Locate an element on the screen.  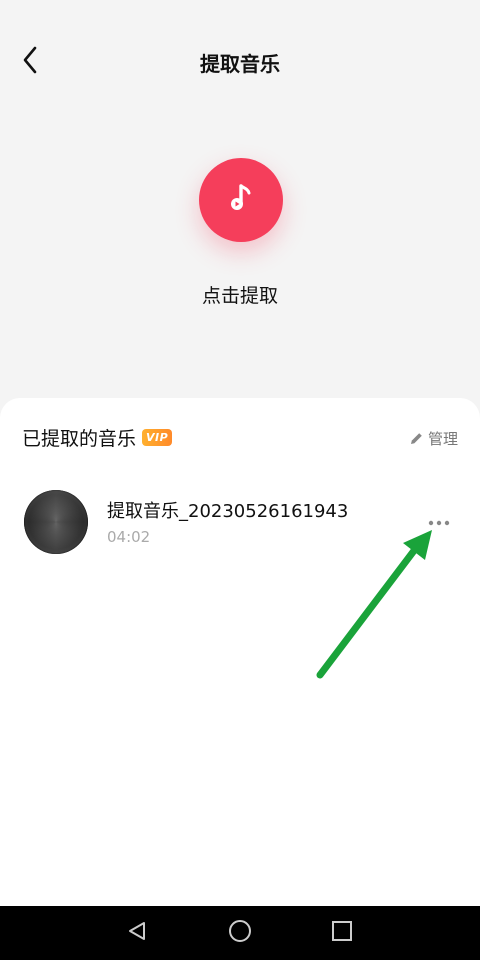
header: 提取音乐 is located at coordinates (240, 60).